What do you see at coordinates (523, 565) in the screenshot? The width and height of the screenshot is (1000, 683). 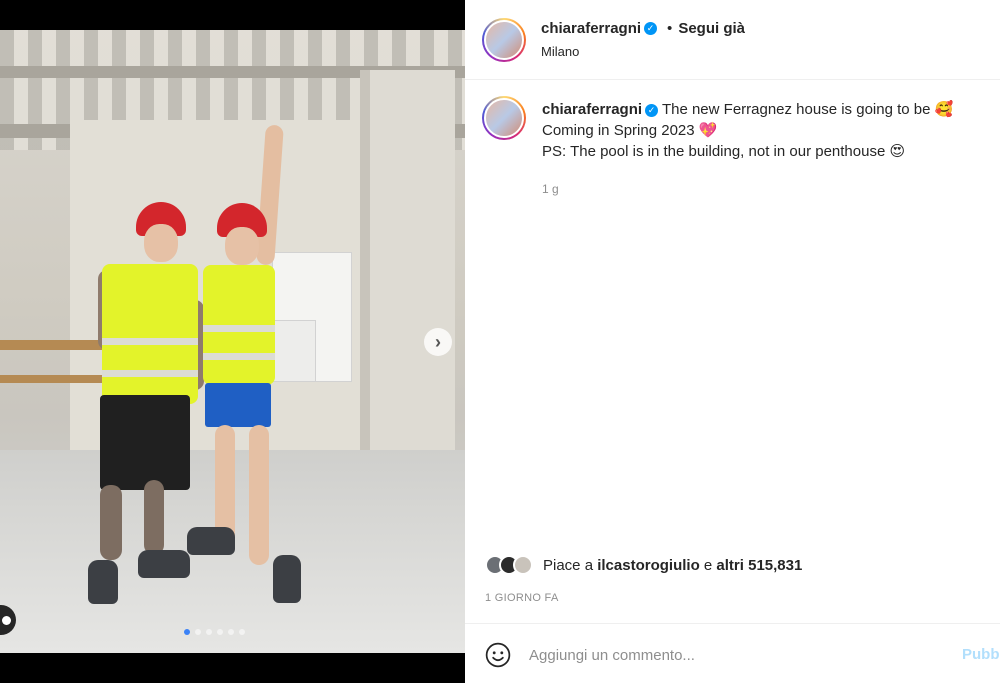 I see `liker-avatar` at bounding box center [523, 565].